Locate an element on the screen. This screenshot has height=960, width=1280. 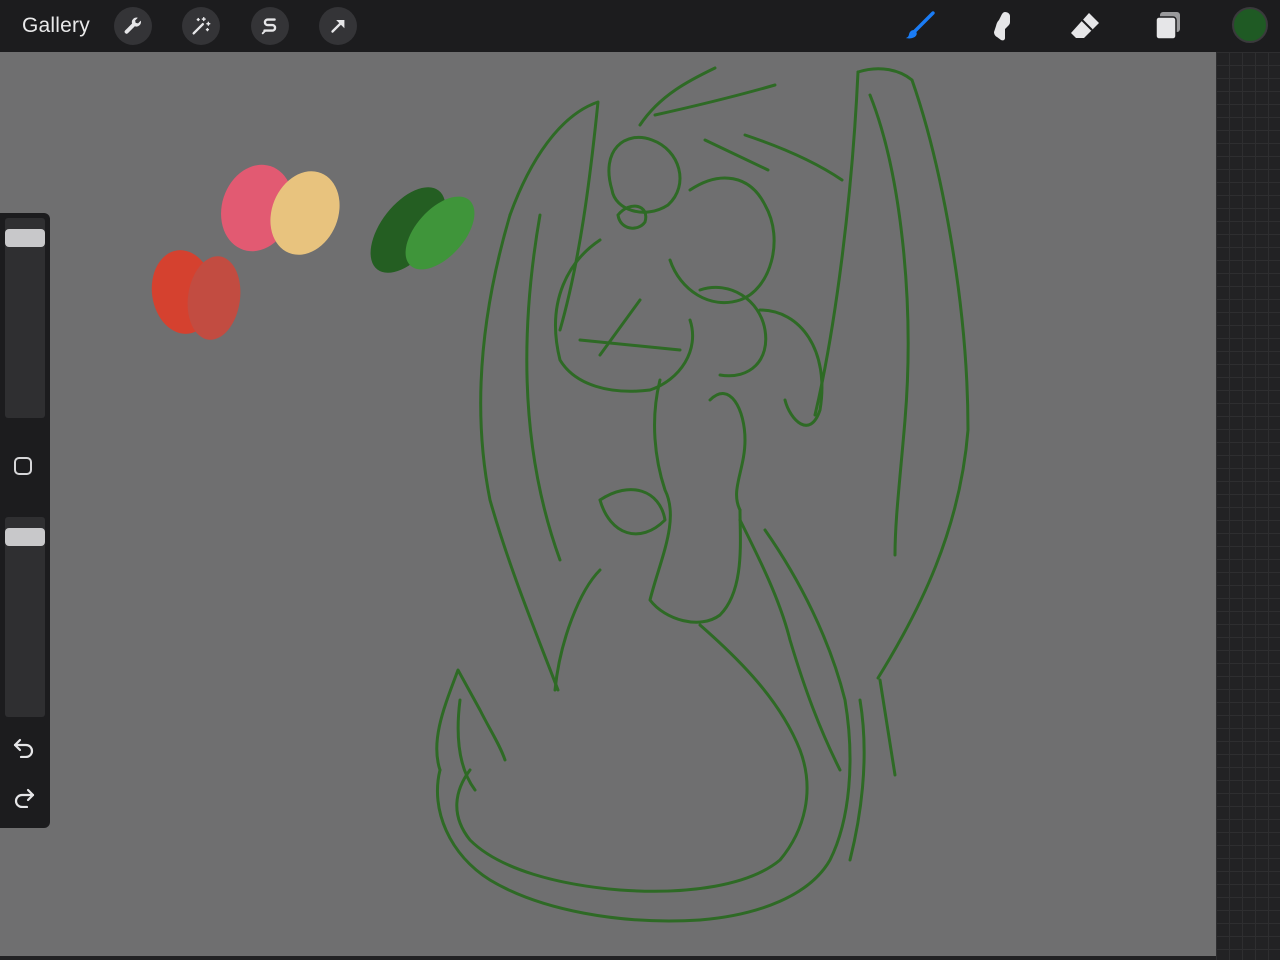
adjustments-button is located at coordinates (201, 26).